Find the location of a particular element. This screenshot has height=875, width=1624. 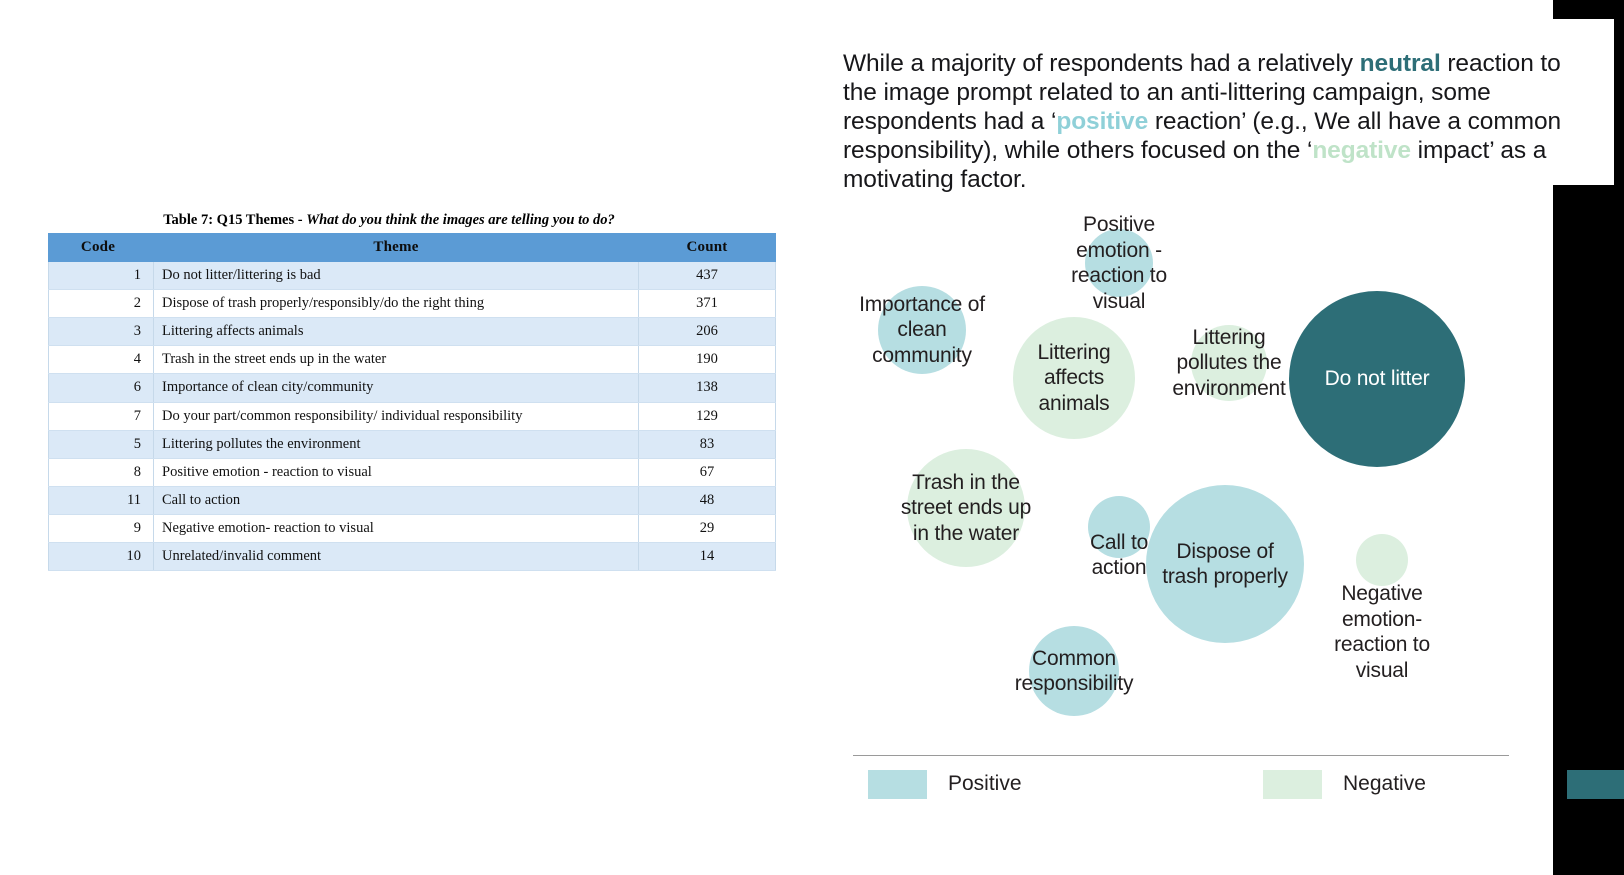

bubble-label: Positive emotion - reaction to visual is located at coordinates (1119, 263).